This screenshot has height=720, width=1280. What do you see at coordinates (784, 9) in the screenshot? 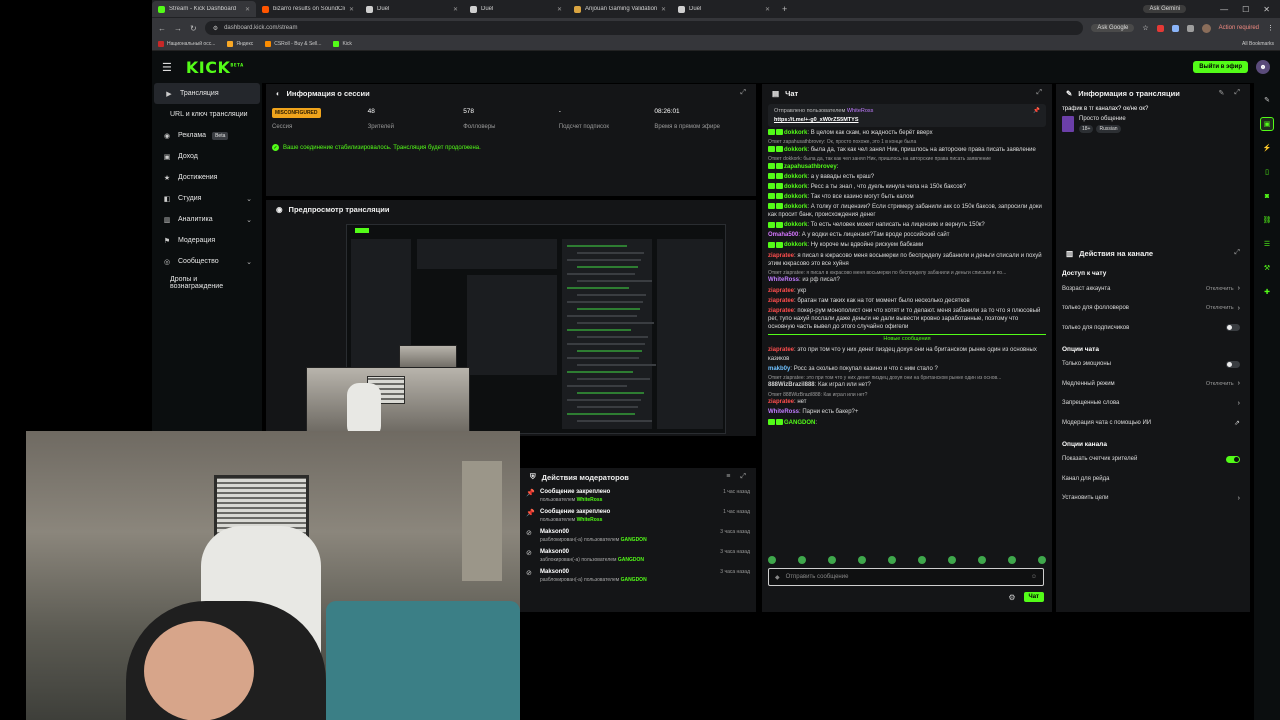
I see `new-tab-icon: +` at bounding box center [784, 9].